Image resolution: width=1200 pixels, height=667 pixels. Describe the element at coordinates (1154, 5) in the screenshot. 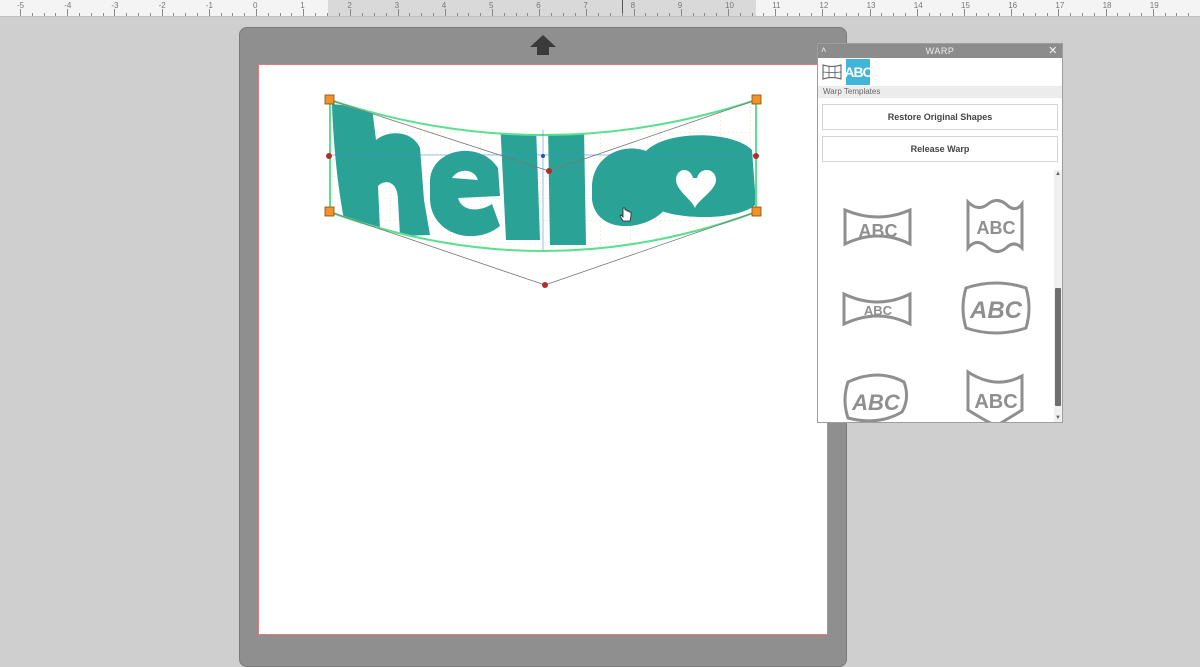

I see `ruler-number: 19` at that location.